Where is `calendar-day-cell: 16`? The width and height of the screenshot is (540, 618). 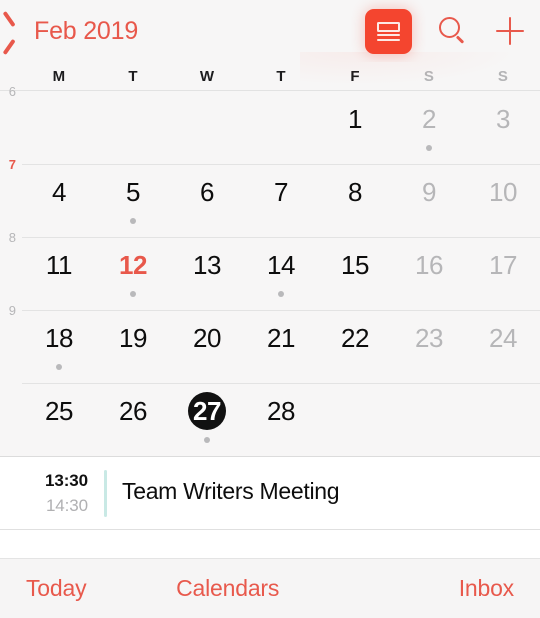
calendar-day-cell: 16 is located at coordinates (429, 273).